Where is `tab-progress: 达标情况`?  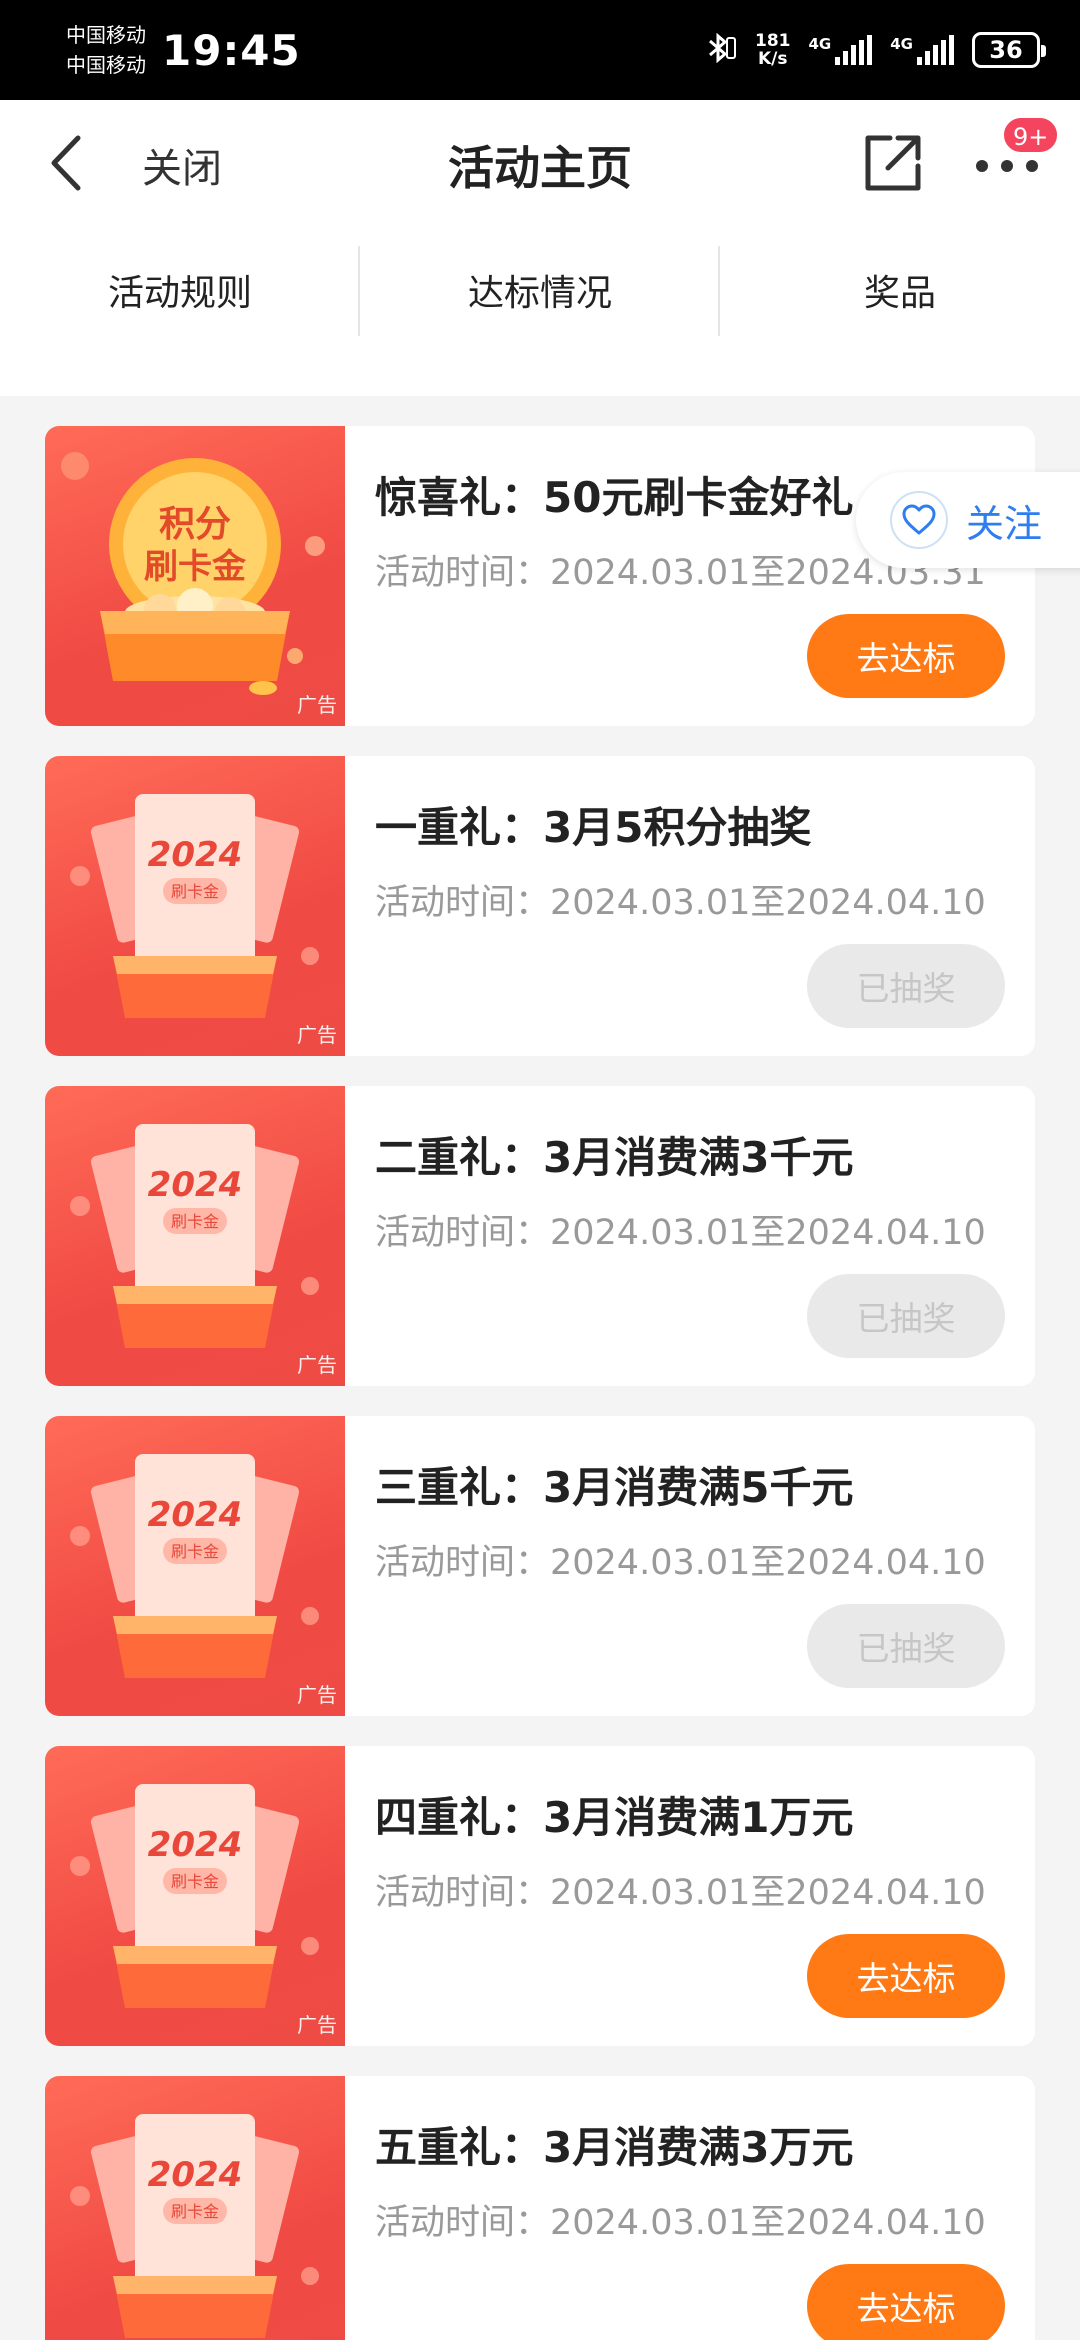
tab-progress: 达标情况 is located at coordinates (540, 312).